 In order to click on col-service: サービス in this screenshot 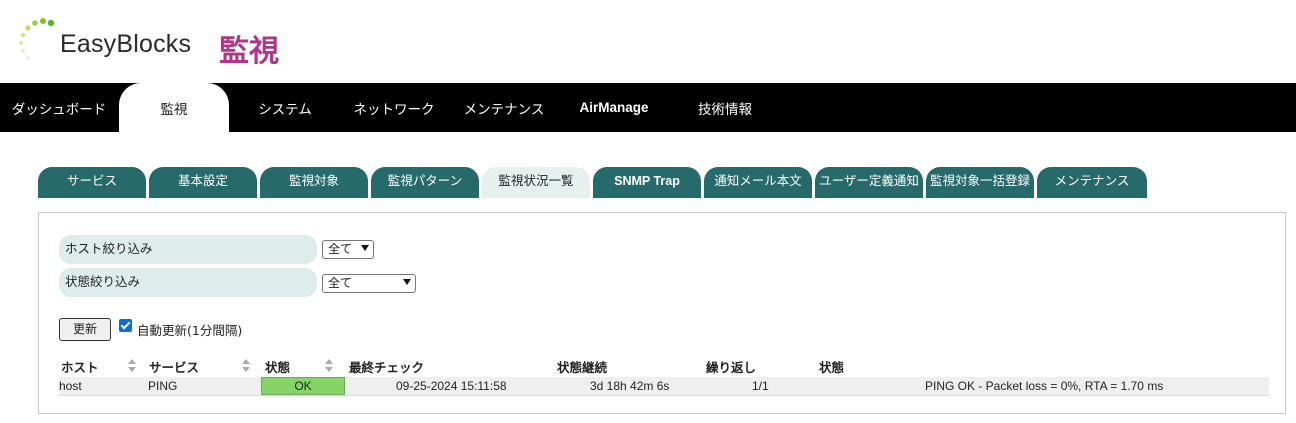, I will do `click(174, 367)`.